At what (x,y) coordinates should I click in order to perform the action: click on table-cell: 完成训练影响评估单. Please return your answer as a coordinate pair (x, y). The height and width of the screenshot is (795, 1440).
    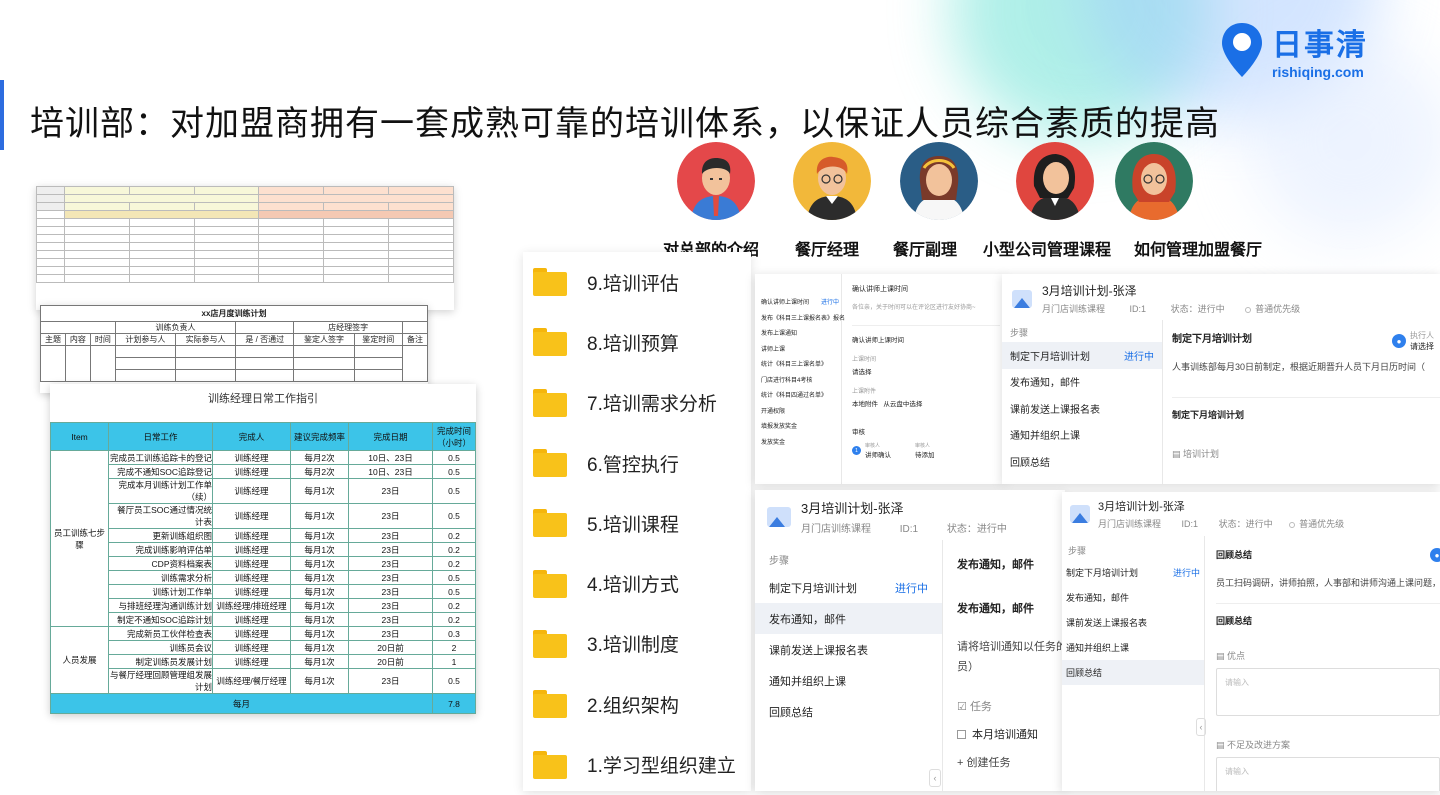
    Looking at the image, I should click on (160, 549).